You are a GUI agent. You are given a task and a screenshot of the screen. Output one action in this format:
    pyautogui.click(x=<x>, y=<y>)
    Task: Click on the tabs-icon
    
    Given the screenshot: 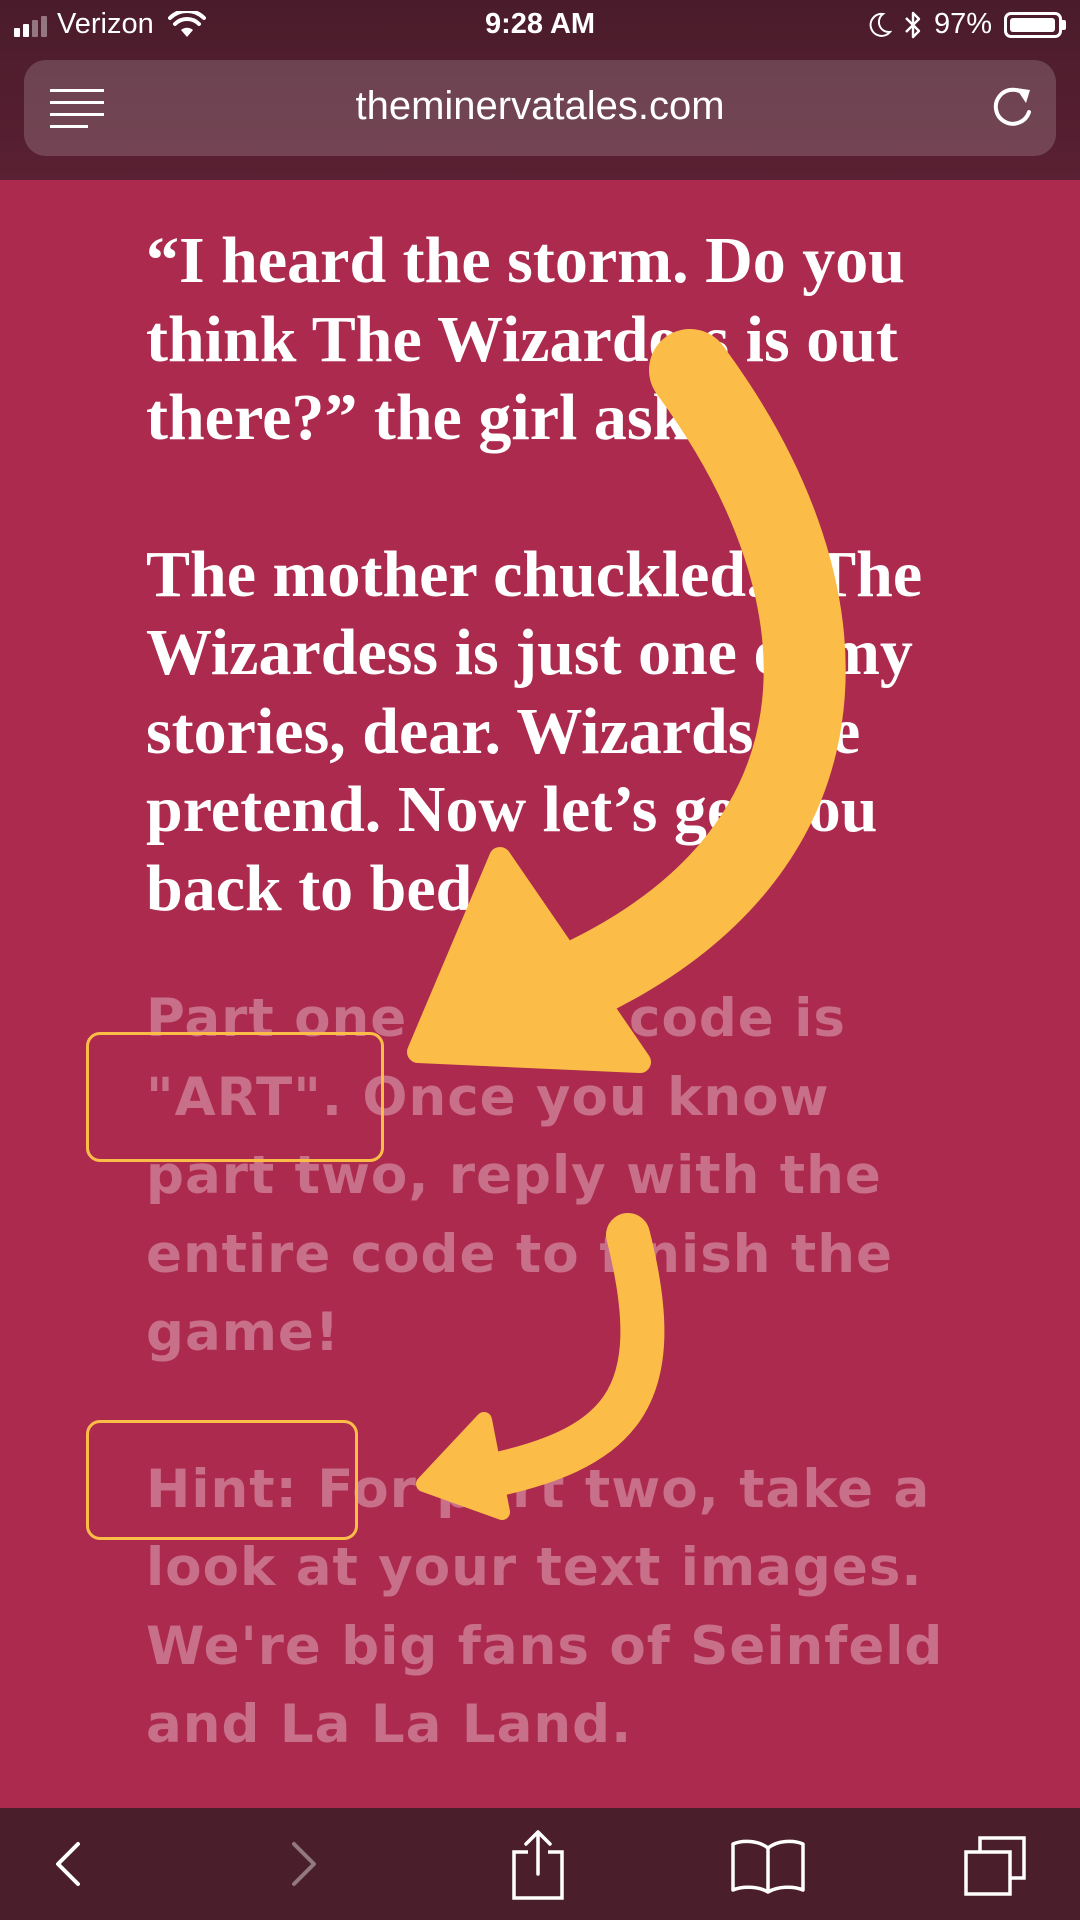 What is the action you would take?
    pyautogui.click(x=995, y=1866)
    